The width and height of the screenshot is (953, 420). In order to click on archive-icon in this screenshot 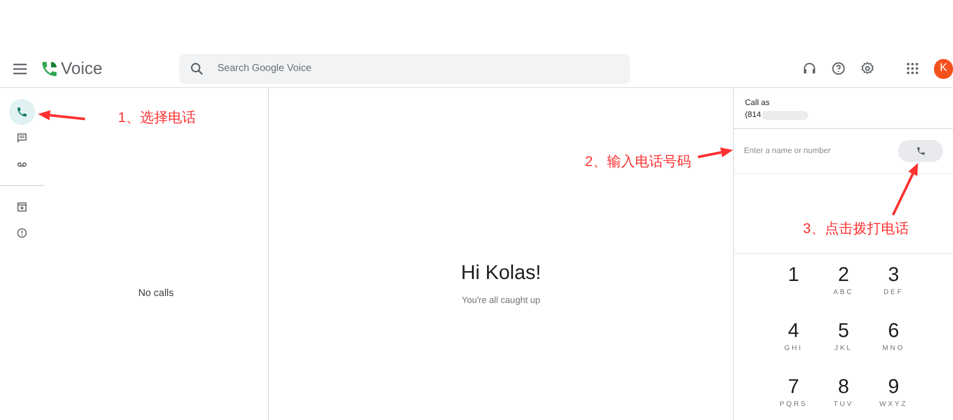, I will do `click(22, 207)`.